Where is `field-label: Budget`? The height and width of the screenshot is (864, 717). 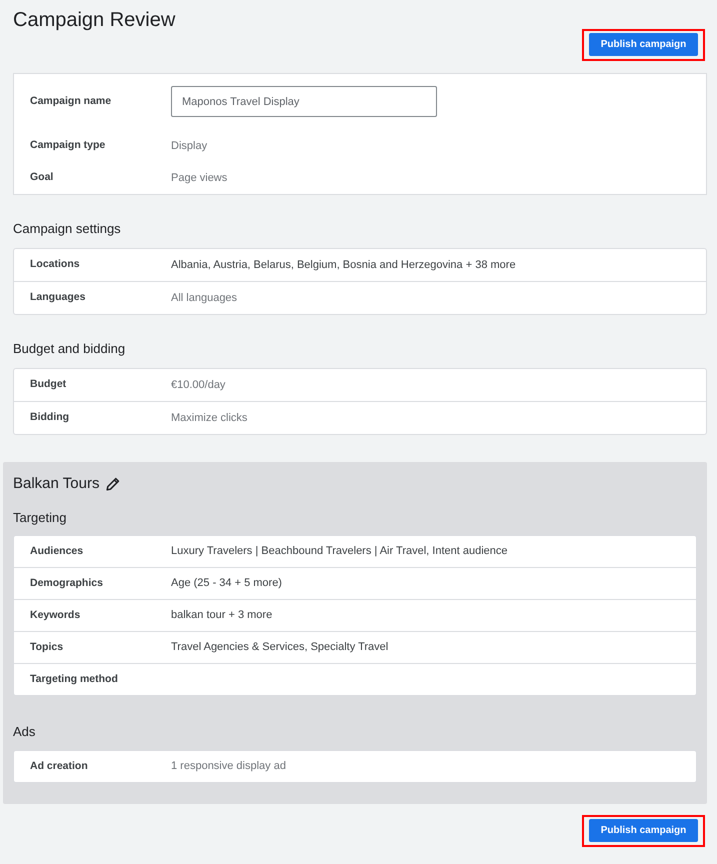 field-label: Budget is located at coordinates (49, 384).